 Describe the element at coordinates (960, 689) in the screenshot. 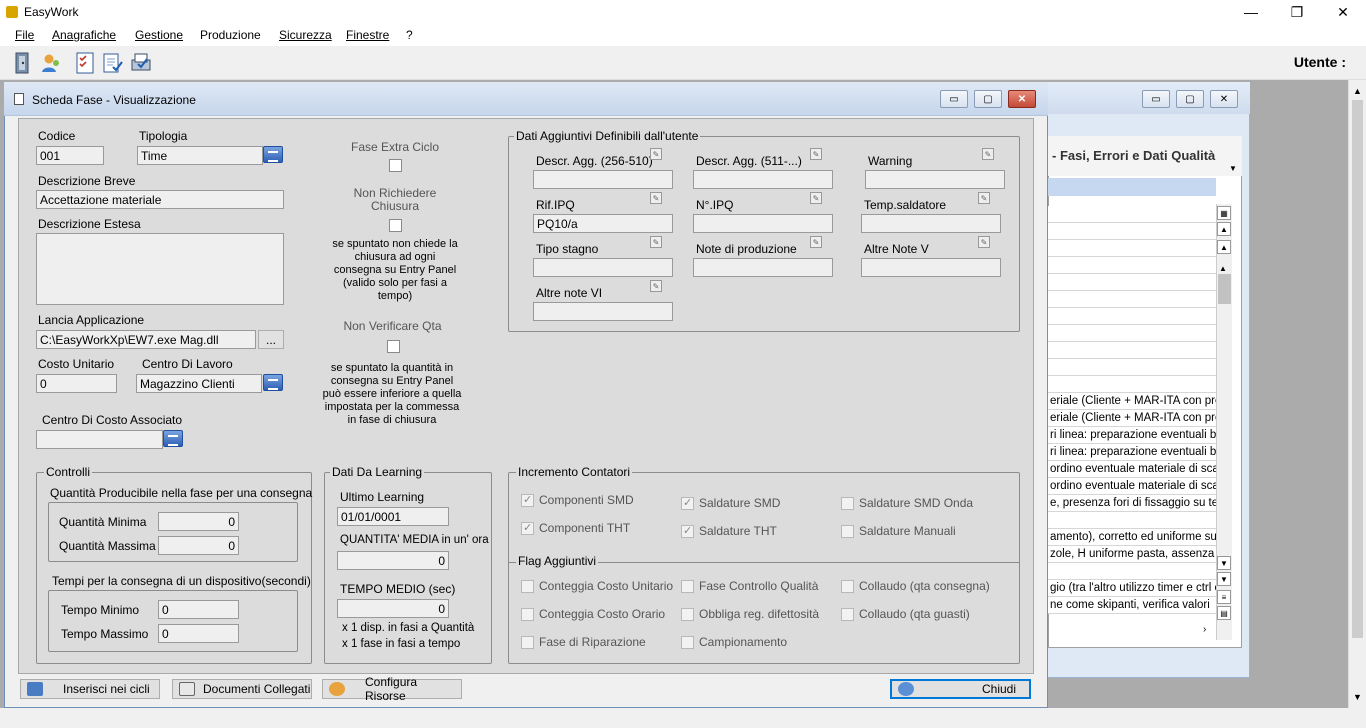

I see `chiudi-button: Chiudi` at that location.